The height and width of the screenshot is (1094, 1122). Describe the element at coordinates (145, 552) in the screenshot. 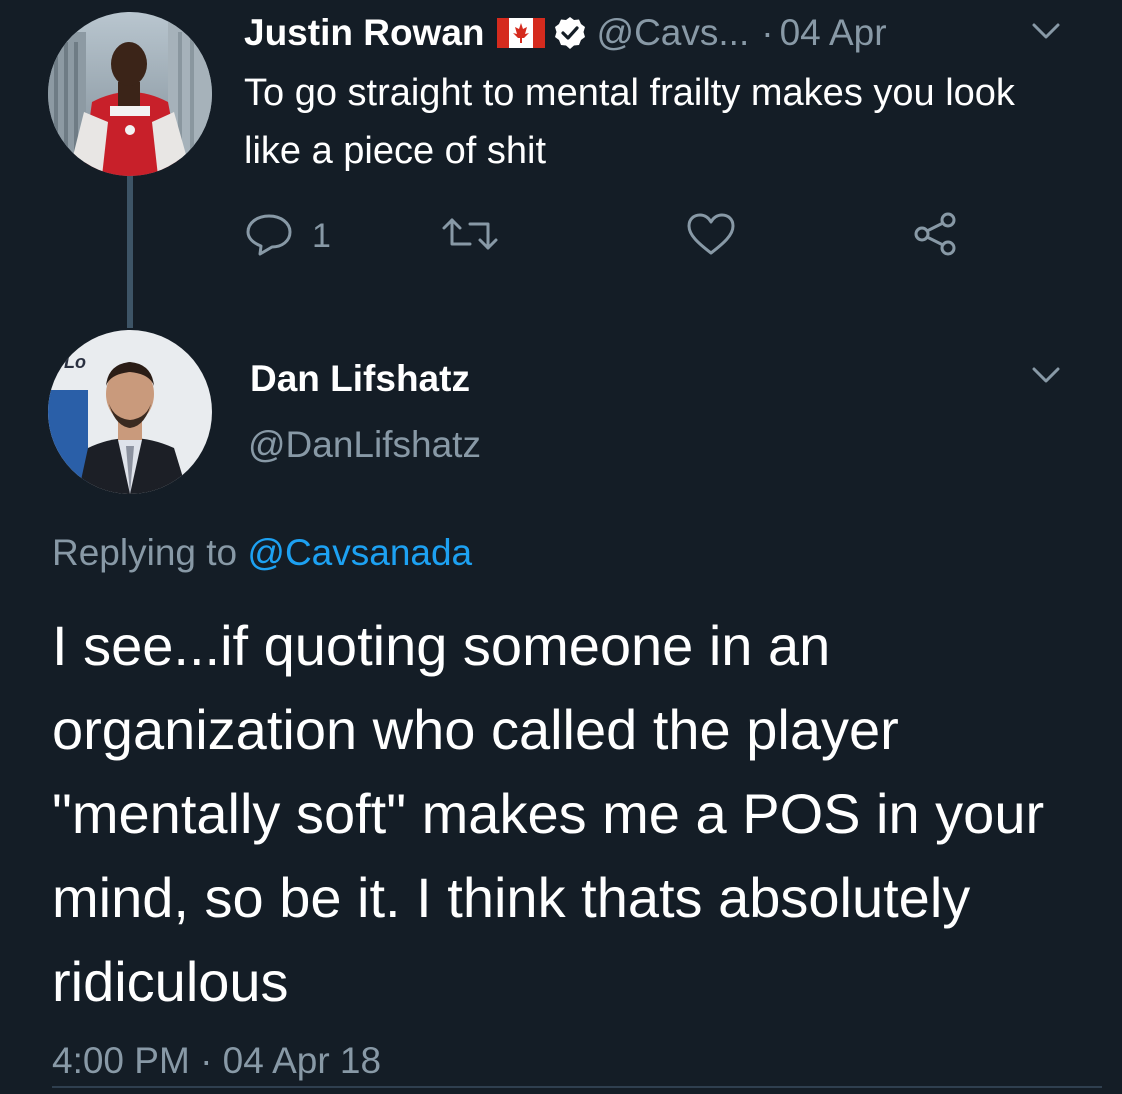

I see `replying-prefix: Replying to` at that location.